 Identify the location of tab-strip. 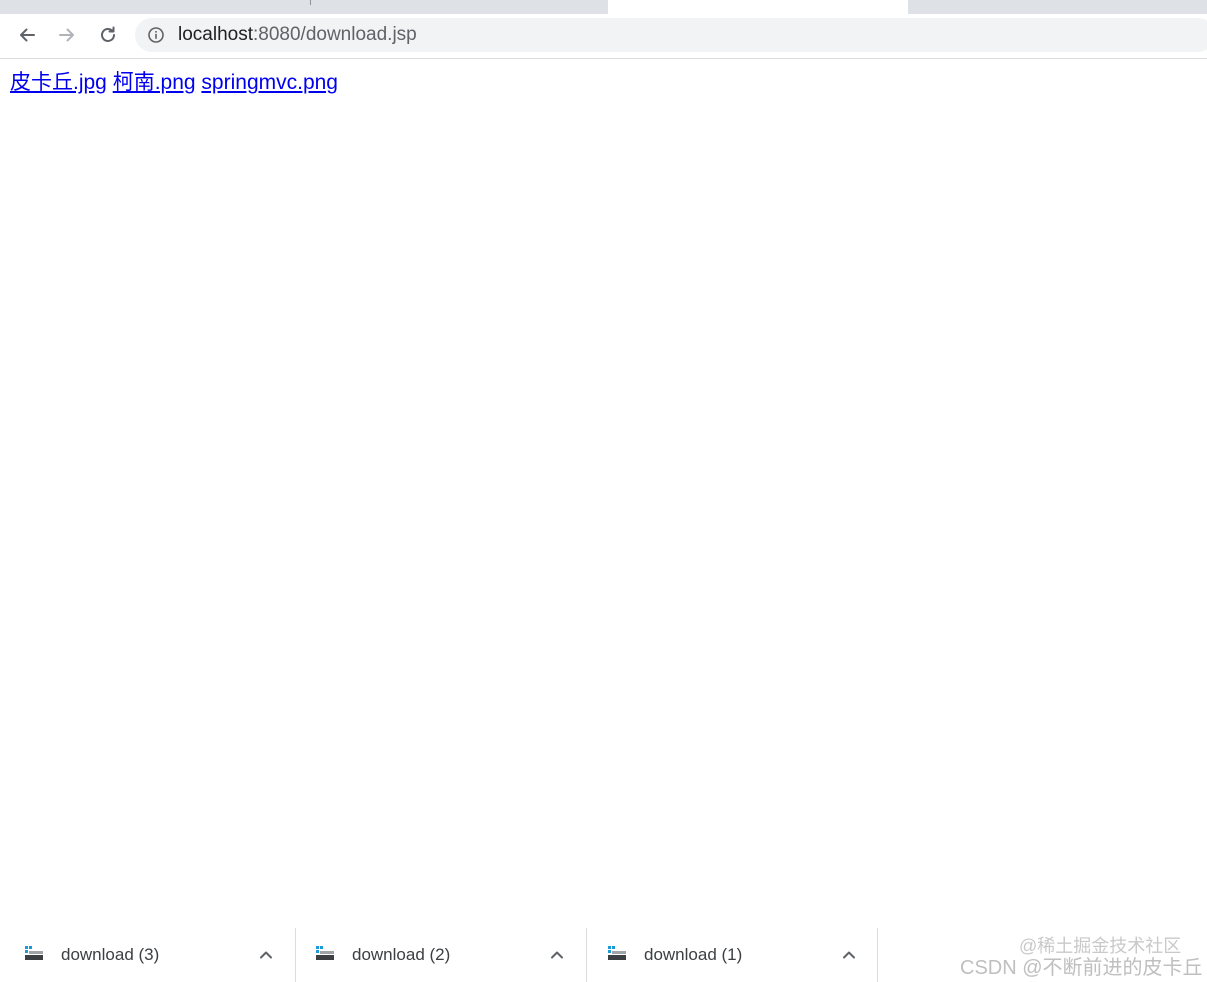
(603, 7).